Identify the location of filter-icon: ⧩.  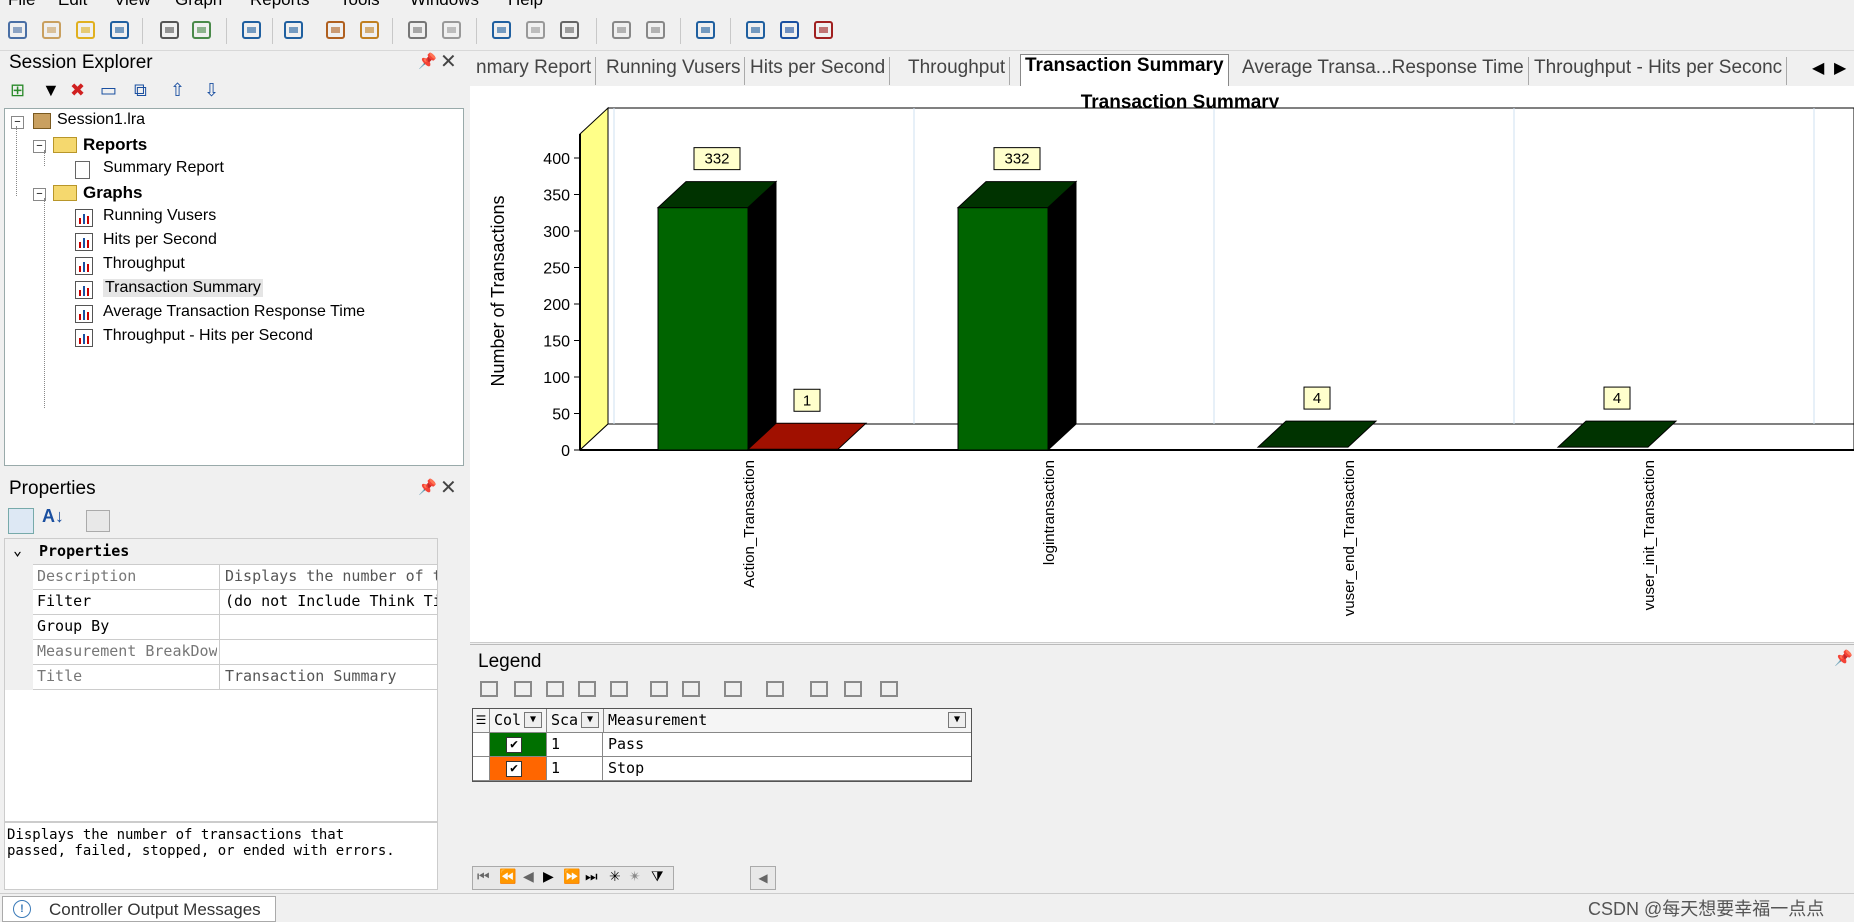
(657, 876).